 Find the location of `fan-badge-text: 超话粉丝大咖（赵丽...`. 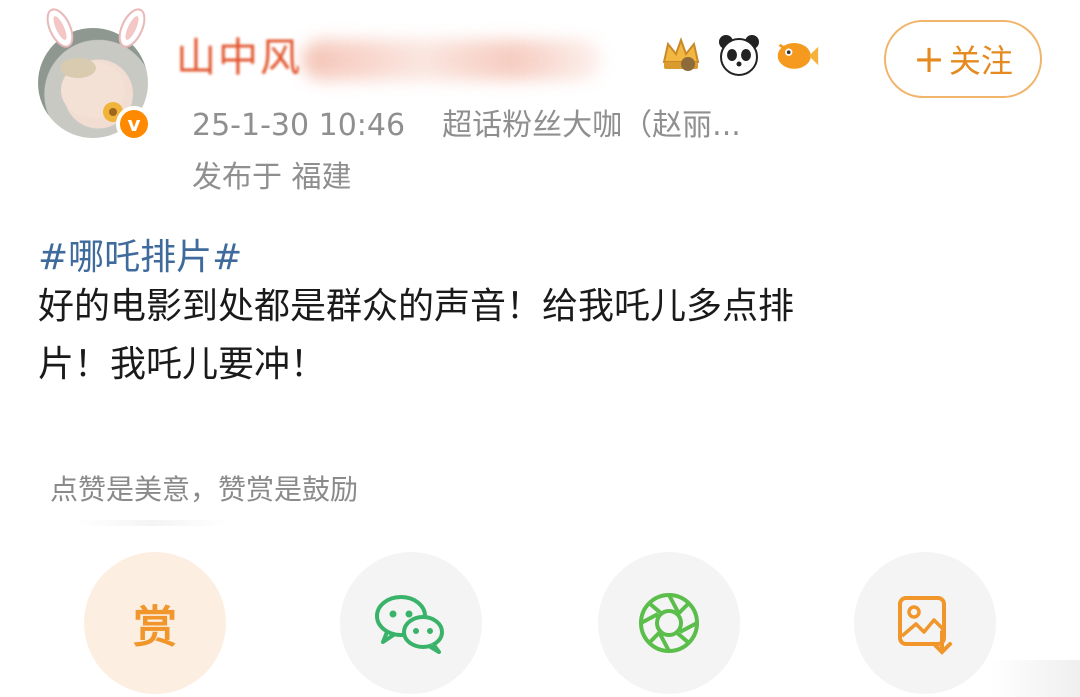

fan-badge-text: 超话粉丝大咖（赵丽... is located at coordinates (591, 125).